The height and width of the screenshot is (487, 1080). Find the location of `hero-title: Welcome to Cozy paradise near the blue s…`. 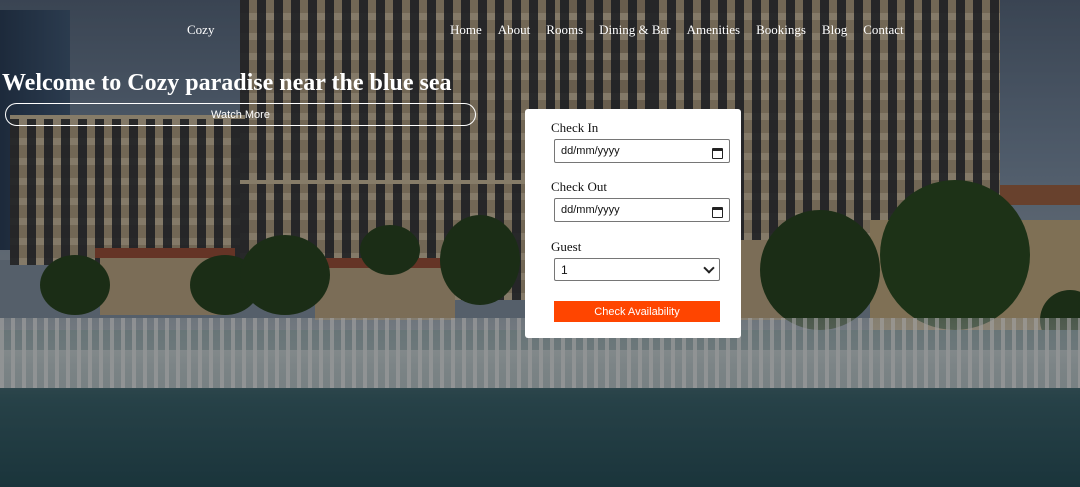

hero-title: Welcome to Cozy paradise near the blue s… is located at coordinates (227, 83).